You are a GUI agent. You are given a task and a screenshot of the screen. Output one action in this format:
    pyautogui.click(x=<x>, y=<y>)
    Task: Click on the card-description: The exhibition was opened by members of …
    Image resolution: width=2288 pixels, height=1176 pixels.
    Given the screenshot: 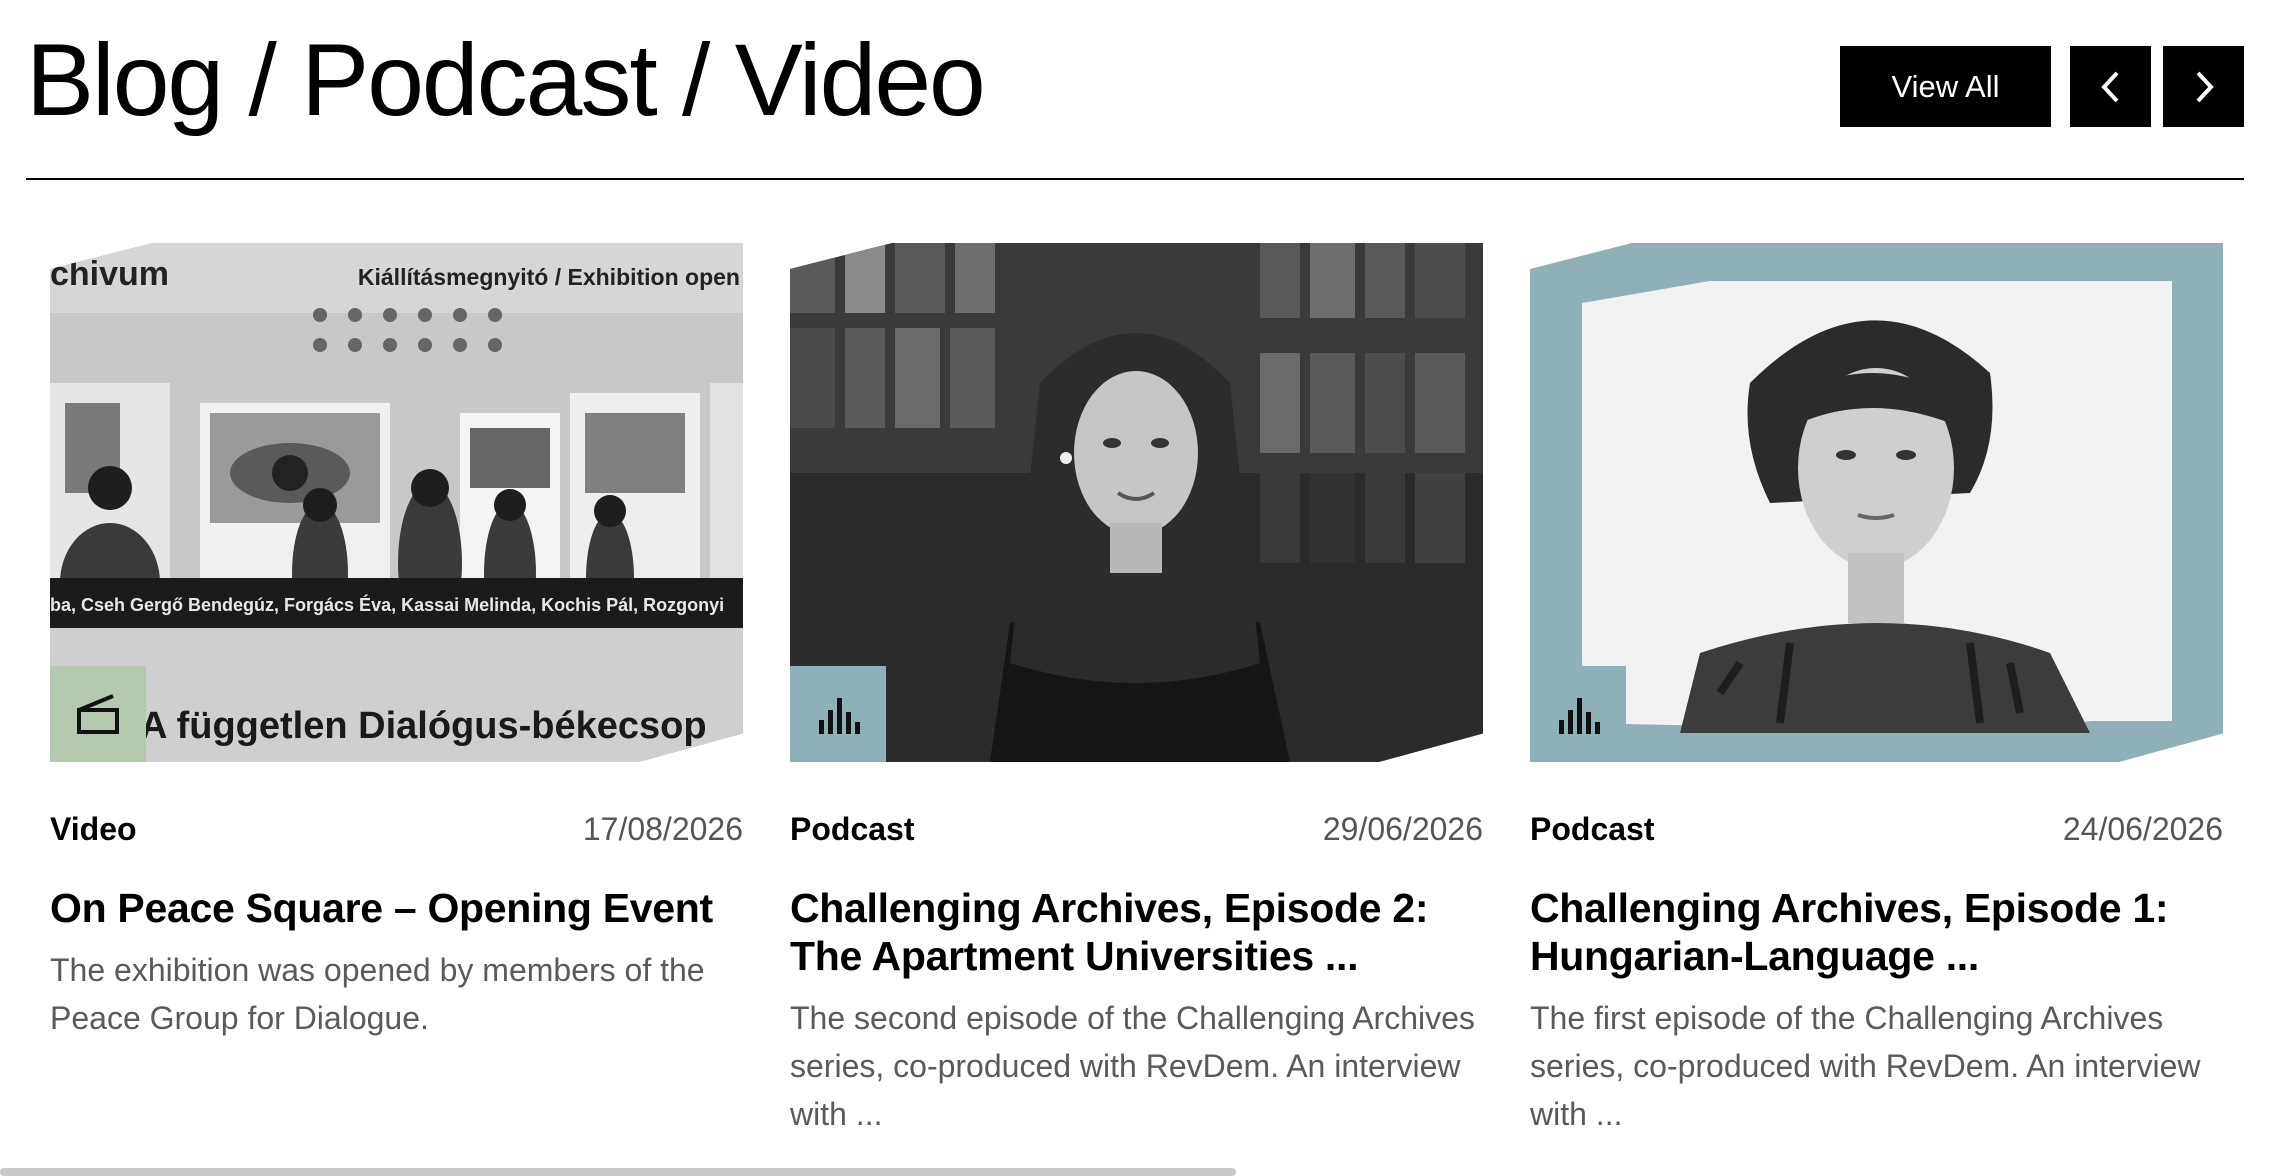 What is the action you would take?
    pyautogui.click(x=377, y=994)
    